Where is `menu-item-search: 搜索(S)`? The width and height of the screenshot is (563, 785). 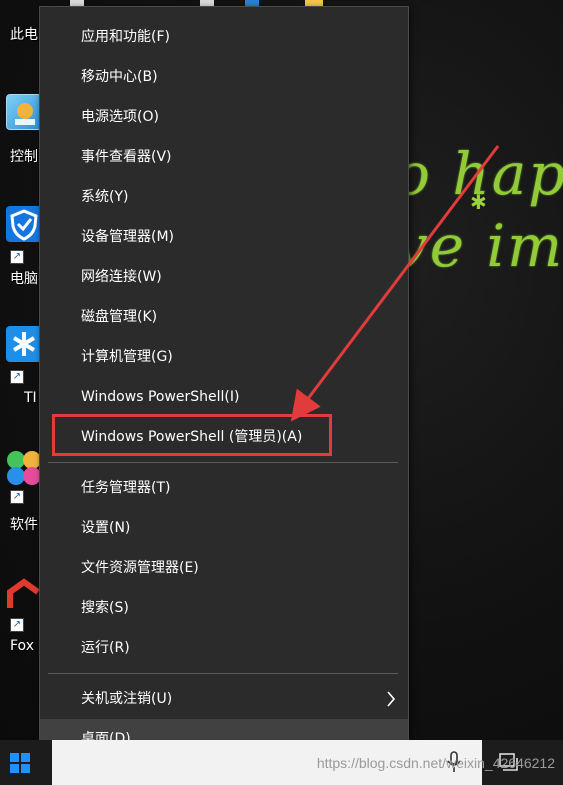
menu-item-search: 搜索(S) is located at coordinates (224, 608).